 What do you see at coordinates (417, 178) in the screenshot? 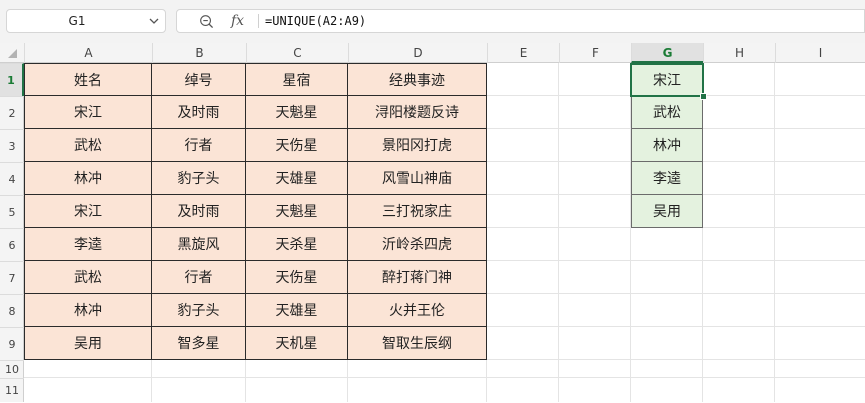
I see `table-cell: 风雪山神庙` at bounding box center [417, 178].